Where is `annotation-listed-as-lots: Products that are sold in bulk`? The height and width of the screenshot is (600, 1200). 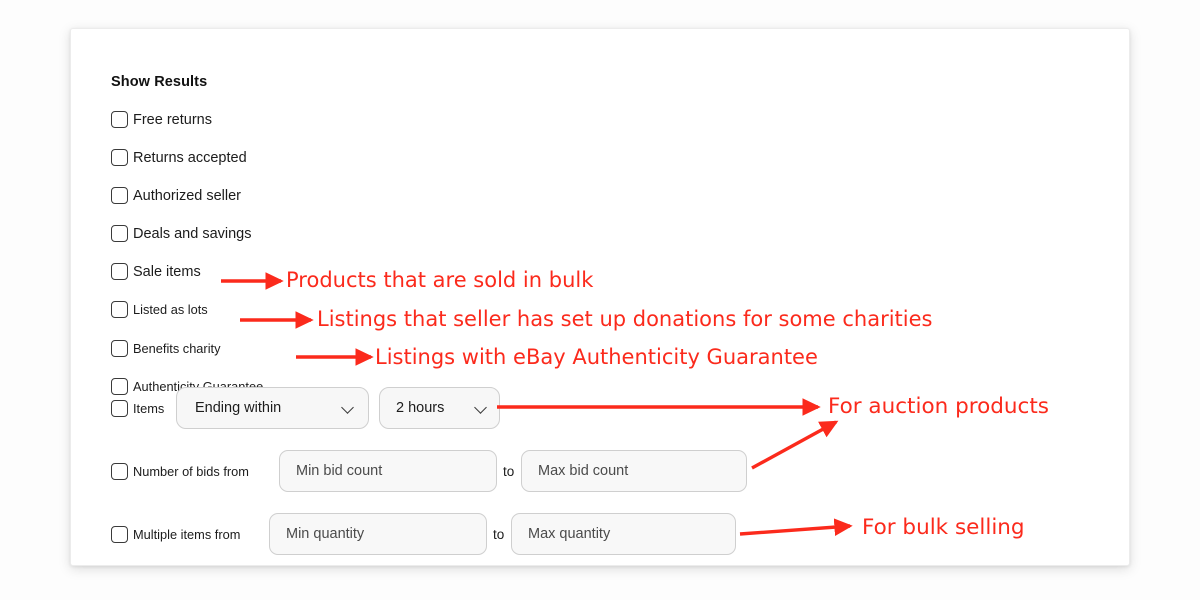
annotation-listed-as-lots: Products that are sold in bulk is located at coordinates (440, 280).